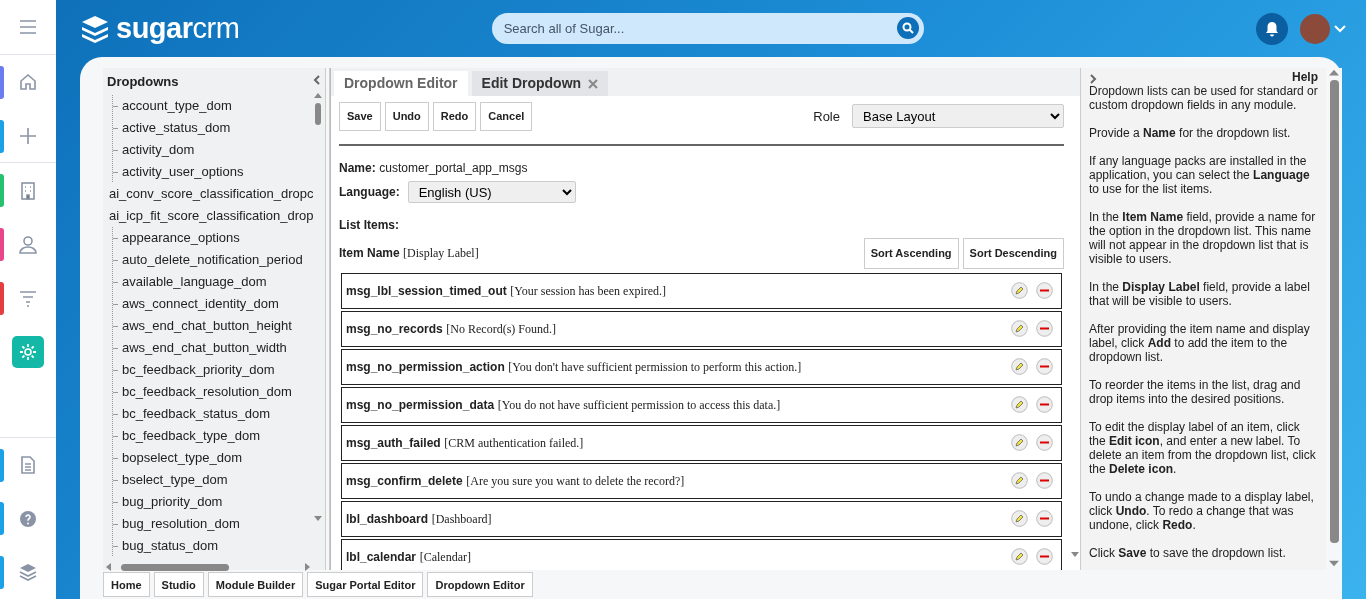  What do you see at coordinates (143, 82) in the screenshot?
I see `panel-title: Dropdowns` at bounding box center [143, 82].